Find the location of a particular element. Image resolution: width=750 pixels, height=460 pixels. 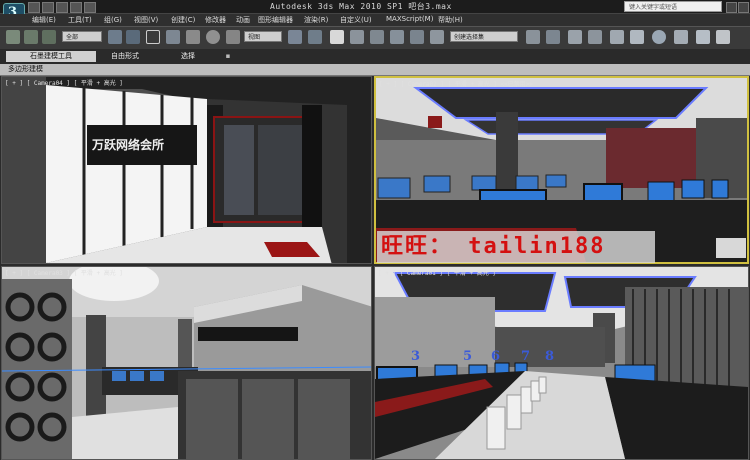

angle-snap-icon is located at coordinates (377, 37).